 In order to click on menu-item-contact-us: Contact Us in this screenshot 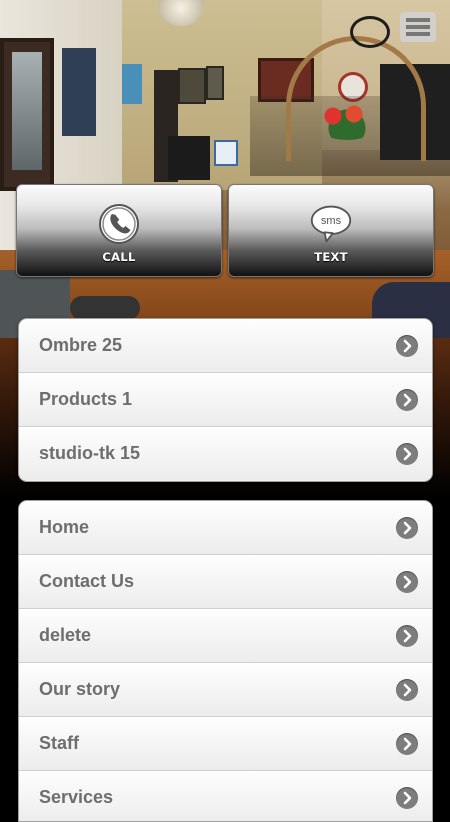, I will do `click(225, 582)`.